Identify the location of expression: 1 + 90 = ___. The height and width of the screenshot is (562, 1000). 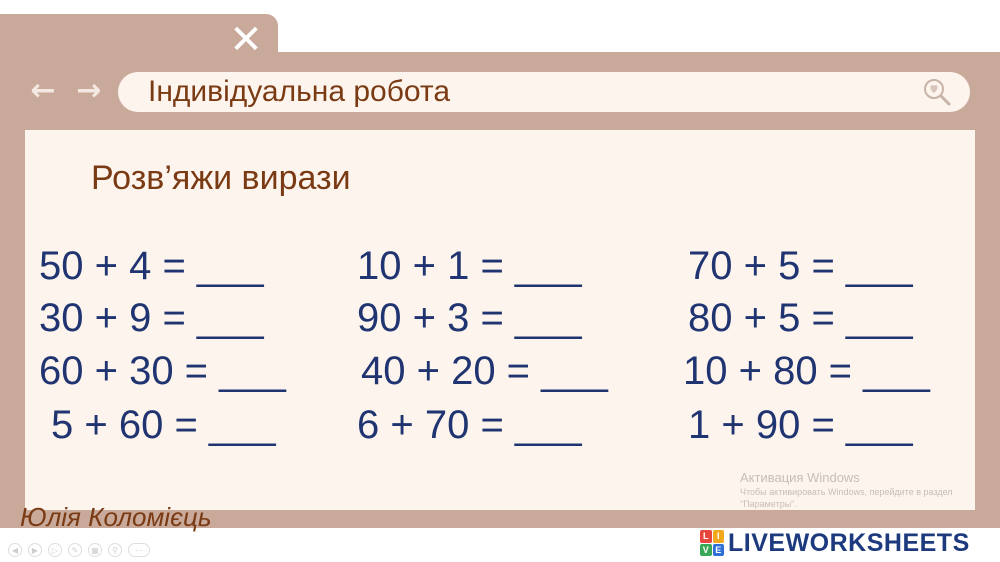
(800, 425).